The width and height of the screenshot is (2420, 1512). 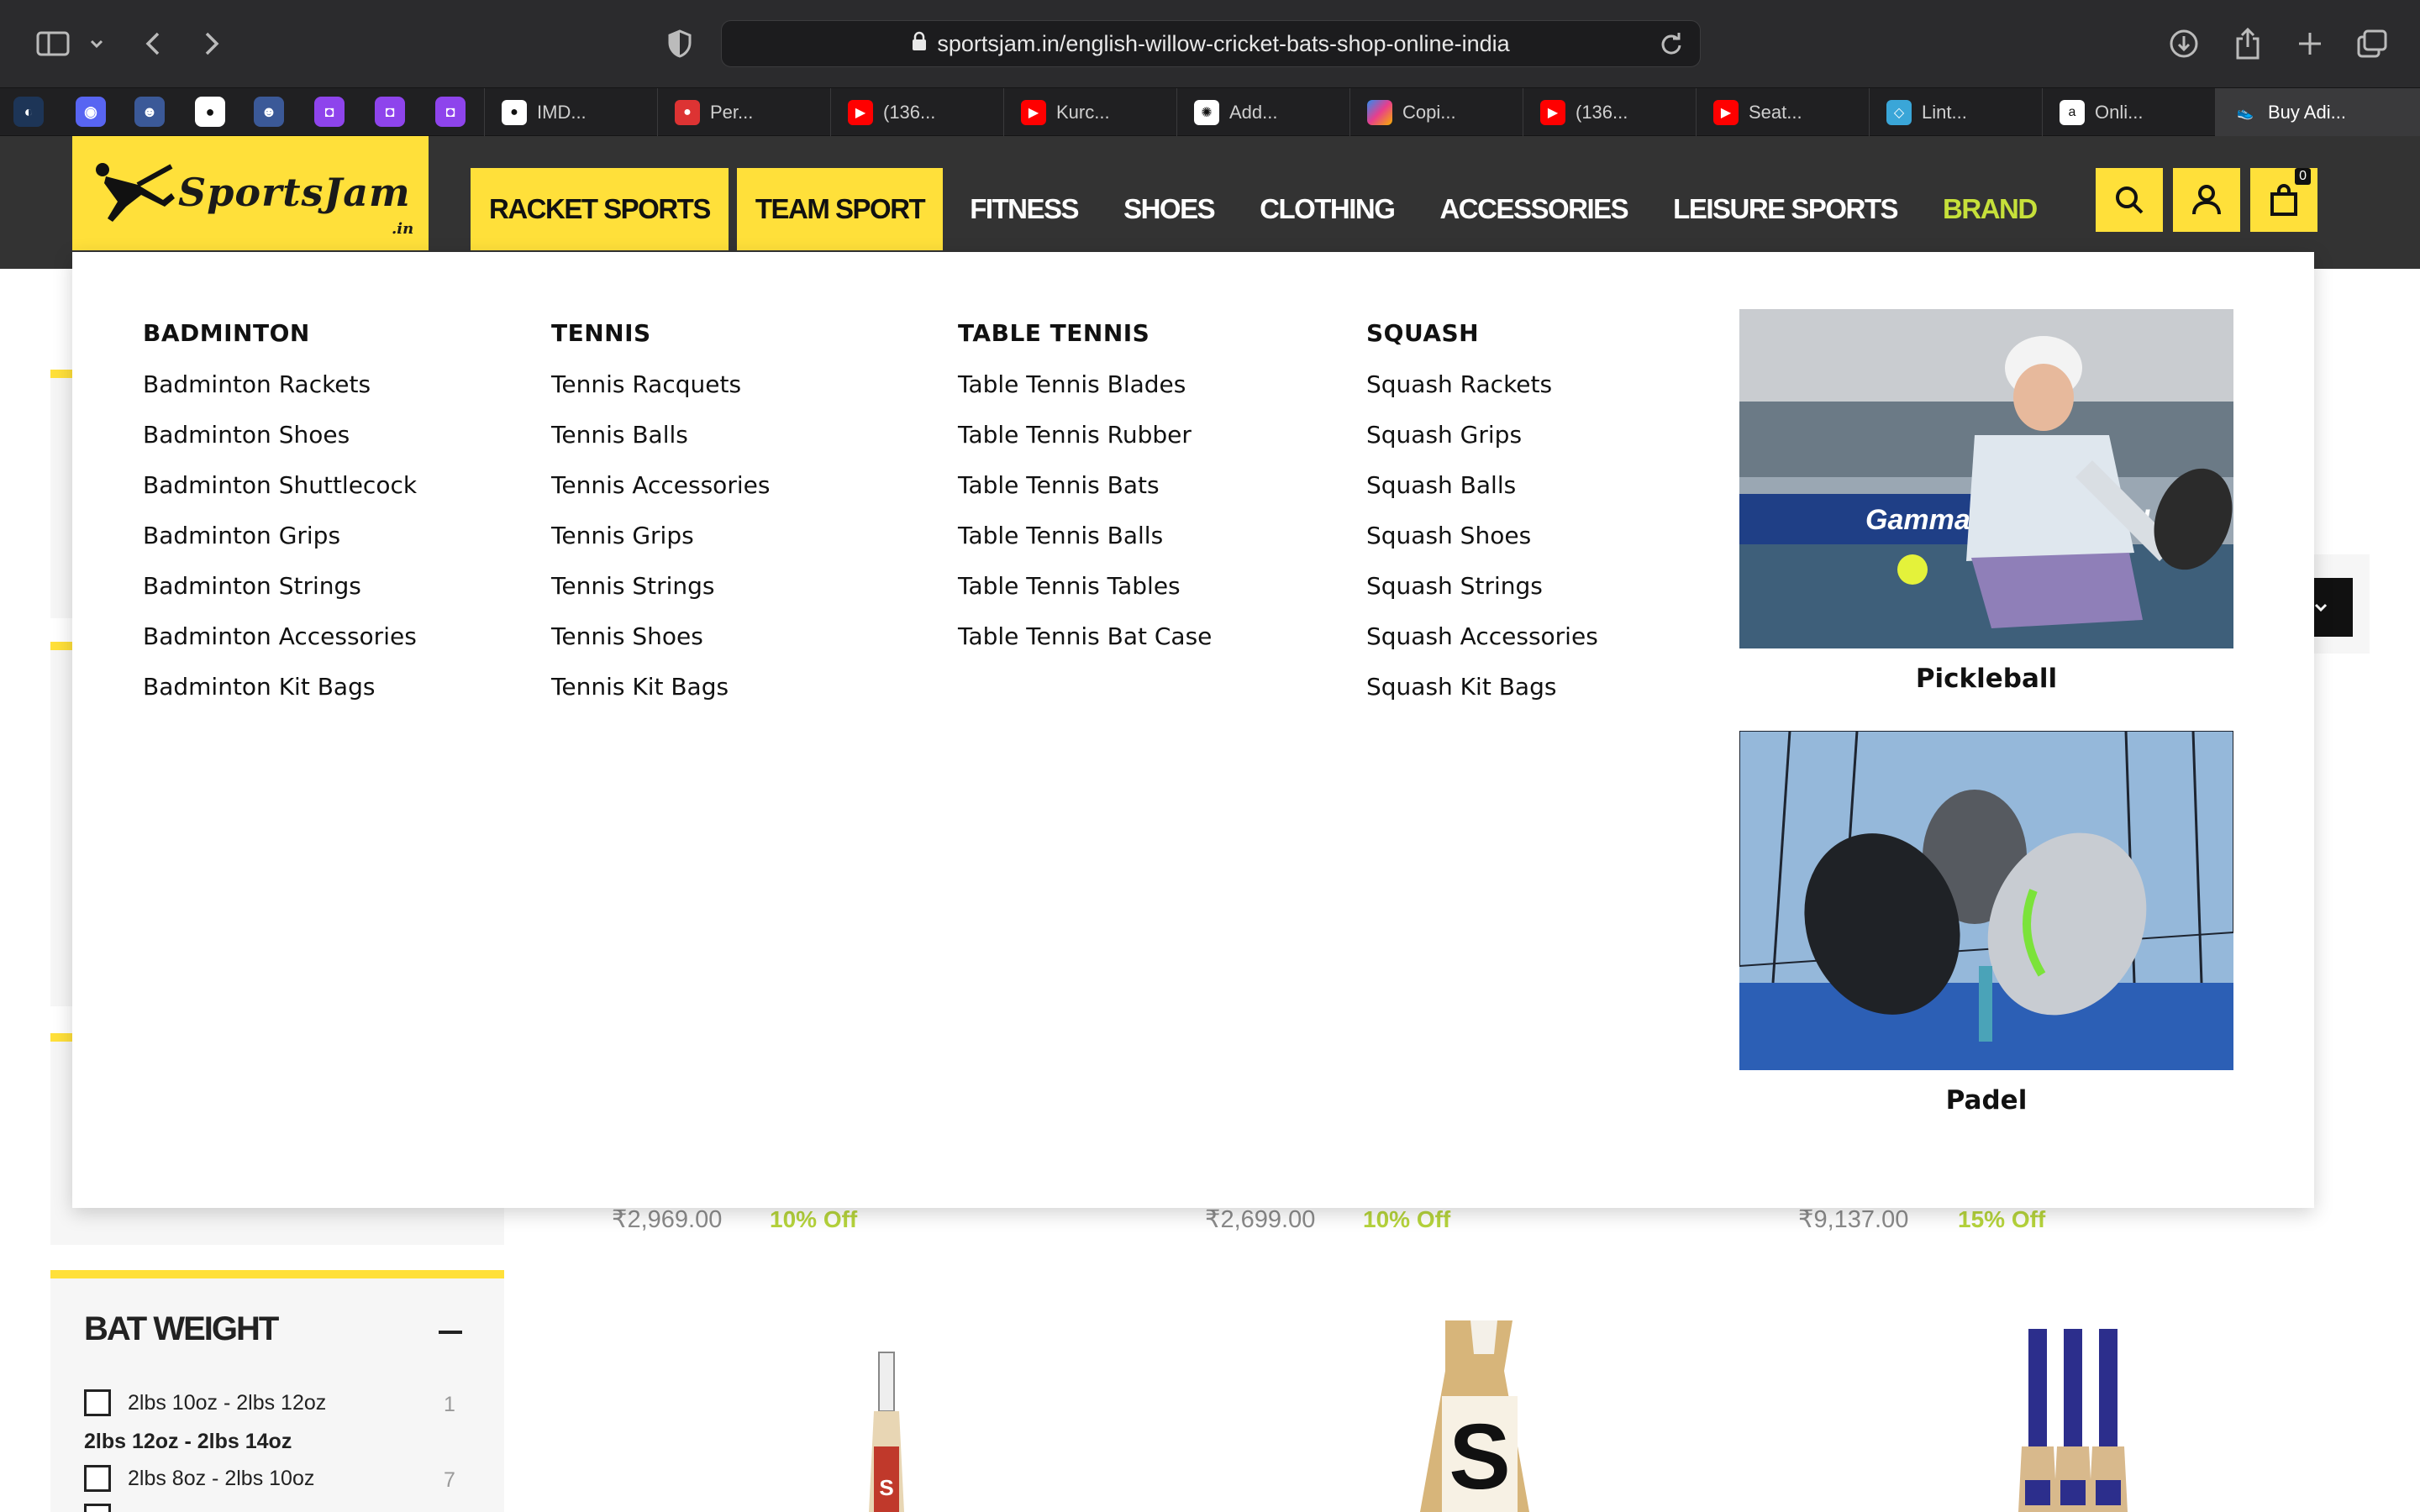 I want to click on padel-promo: Padel, so click(x=1986, y=923).